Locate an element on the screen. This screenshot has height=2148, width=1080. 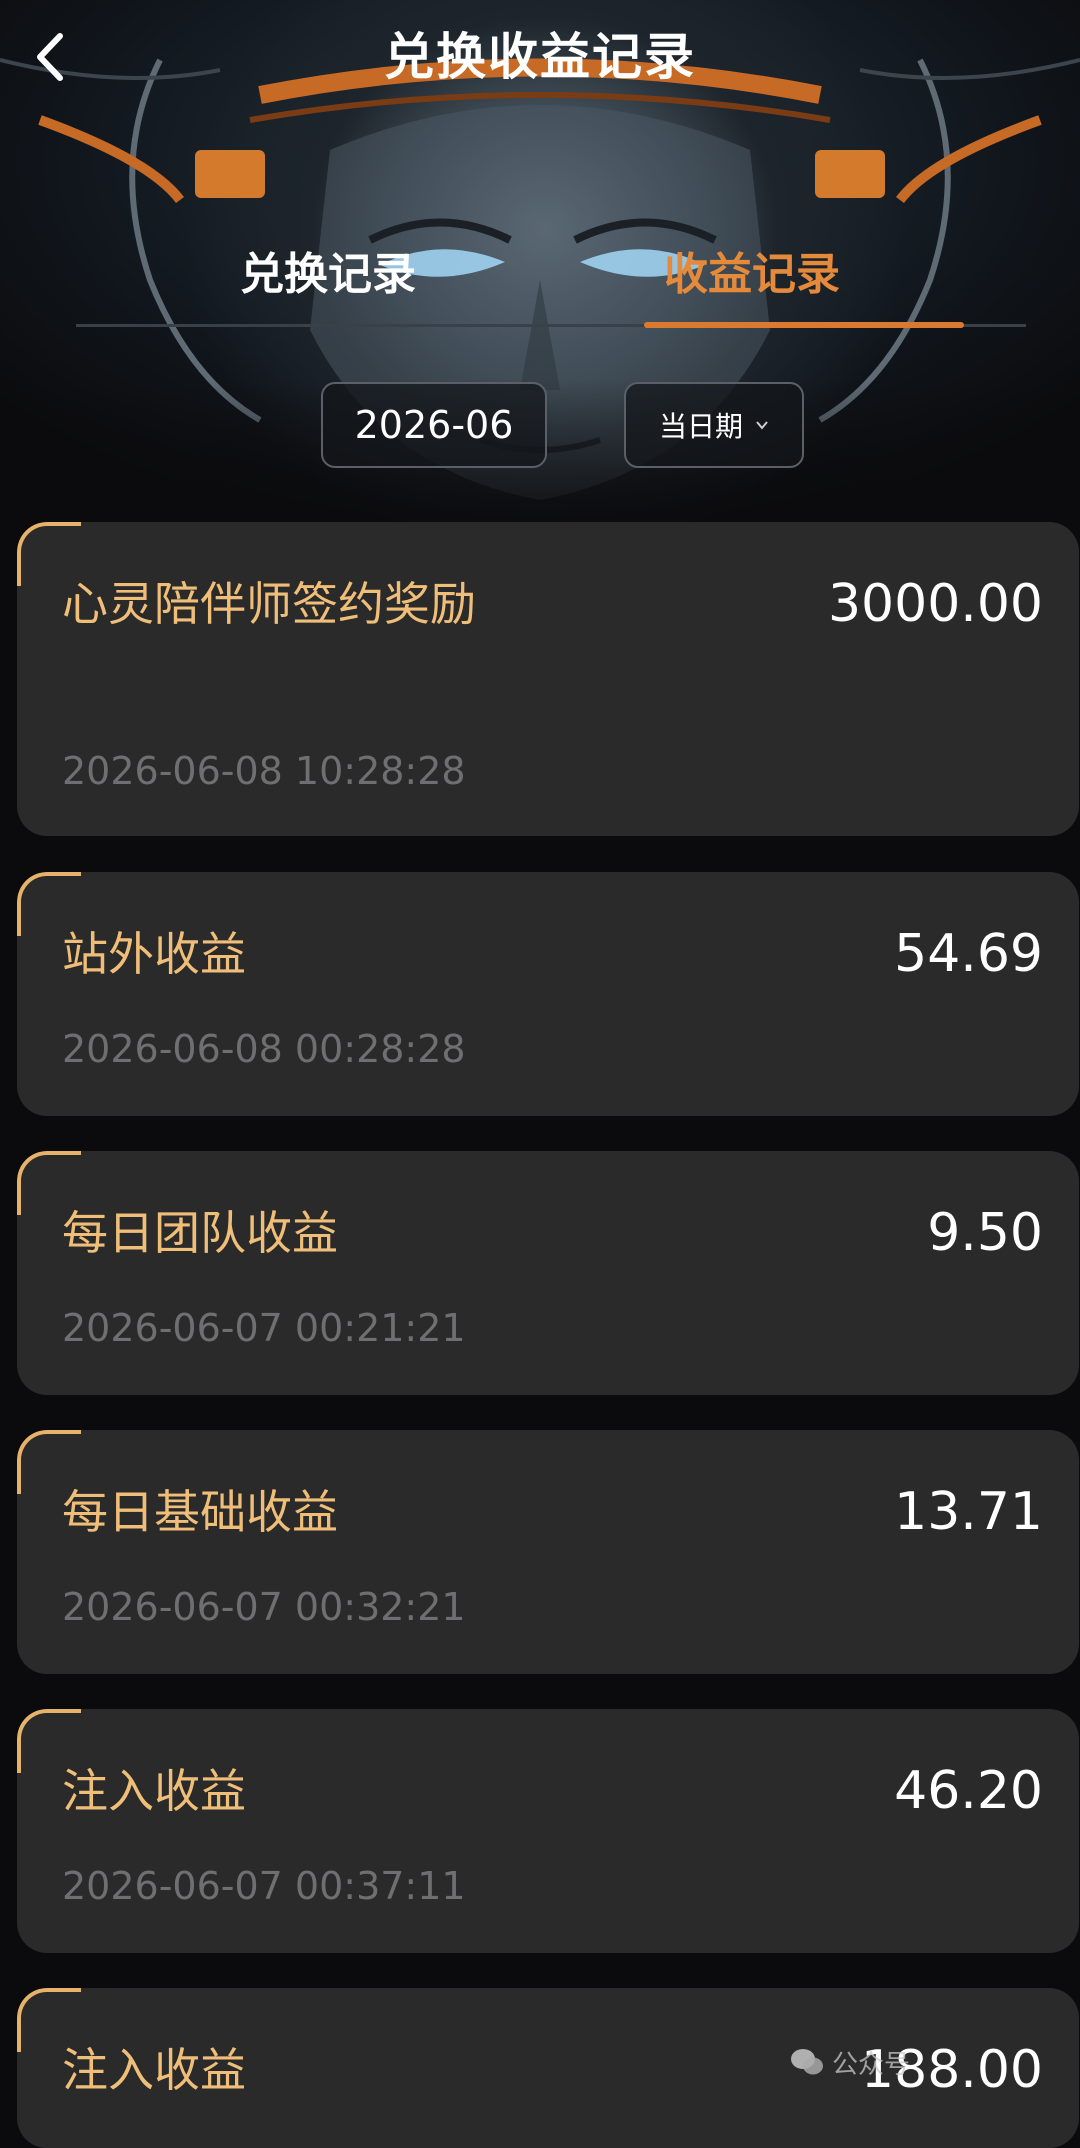
date-filter-label: 当日期 is located at coordinates (700, 426).